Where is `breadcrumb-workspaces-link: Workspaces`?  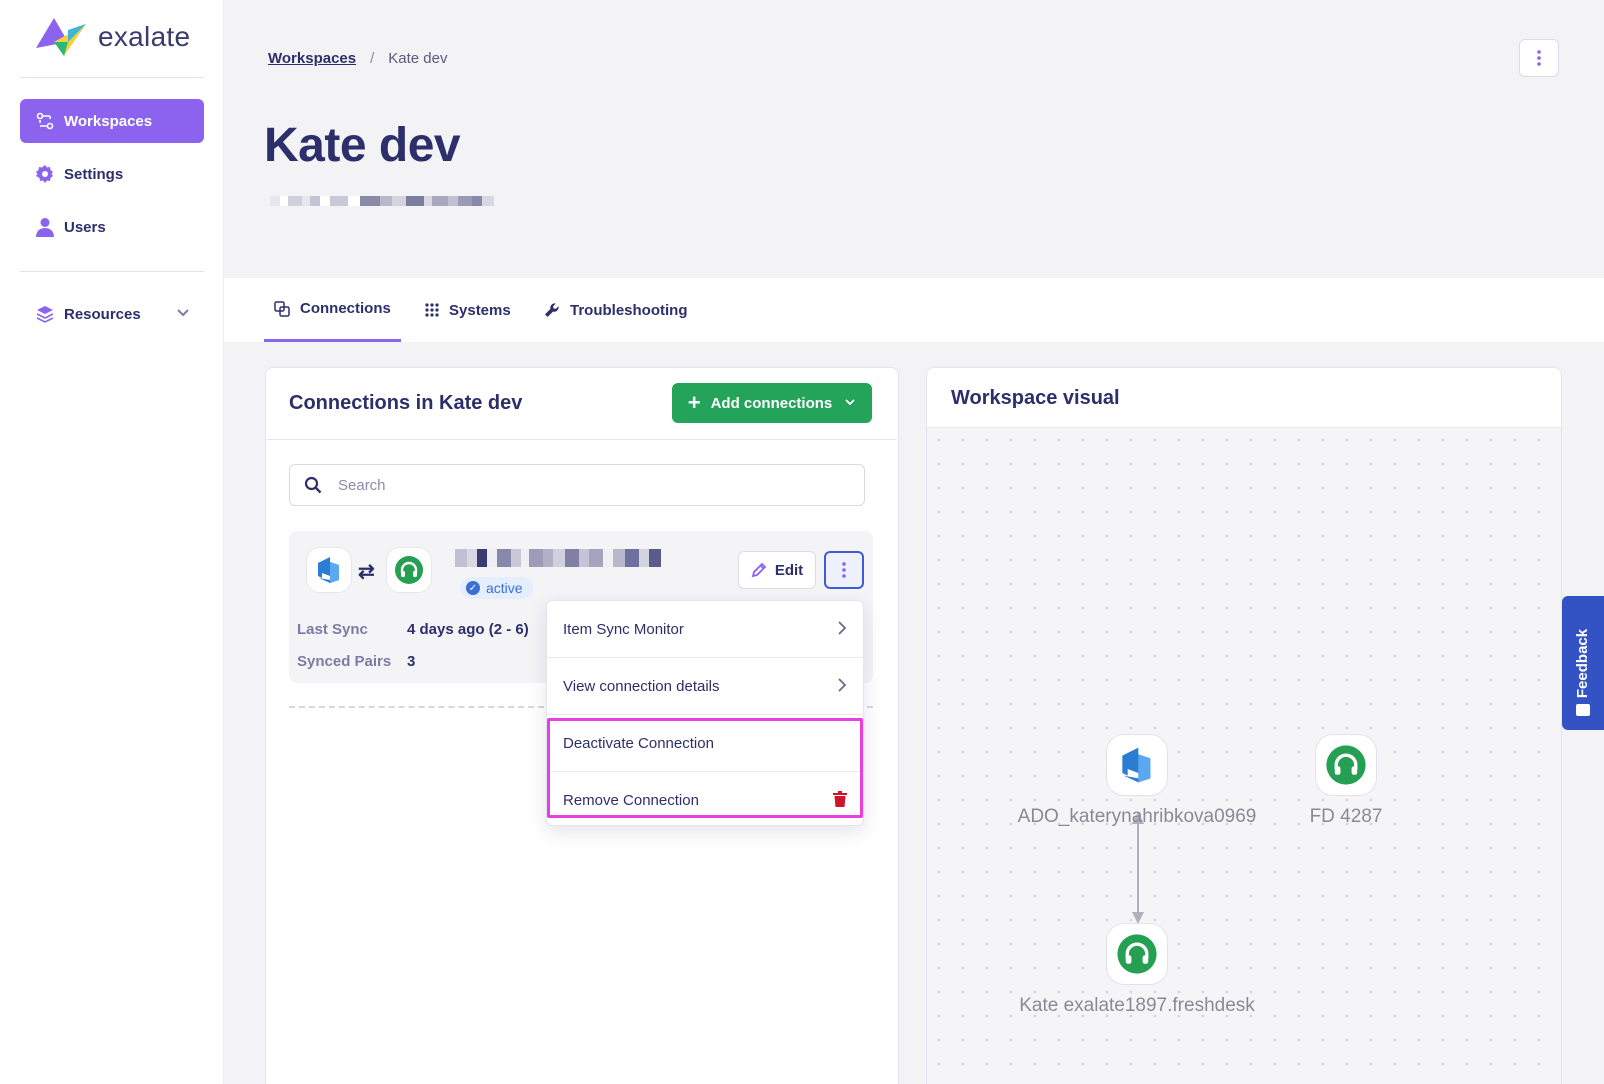
breadcrumb-workspaces-link: Workspaces is located at coordinates (312, 58).